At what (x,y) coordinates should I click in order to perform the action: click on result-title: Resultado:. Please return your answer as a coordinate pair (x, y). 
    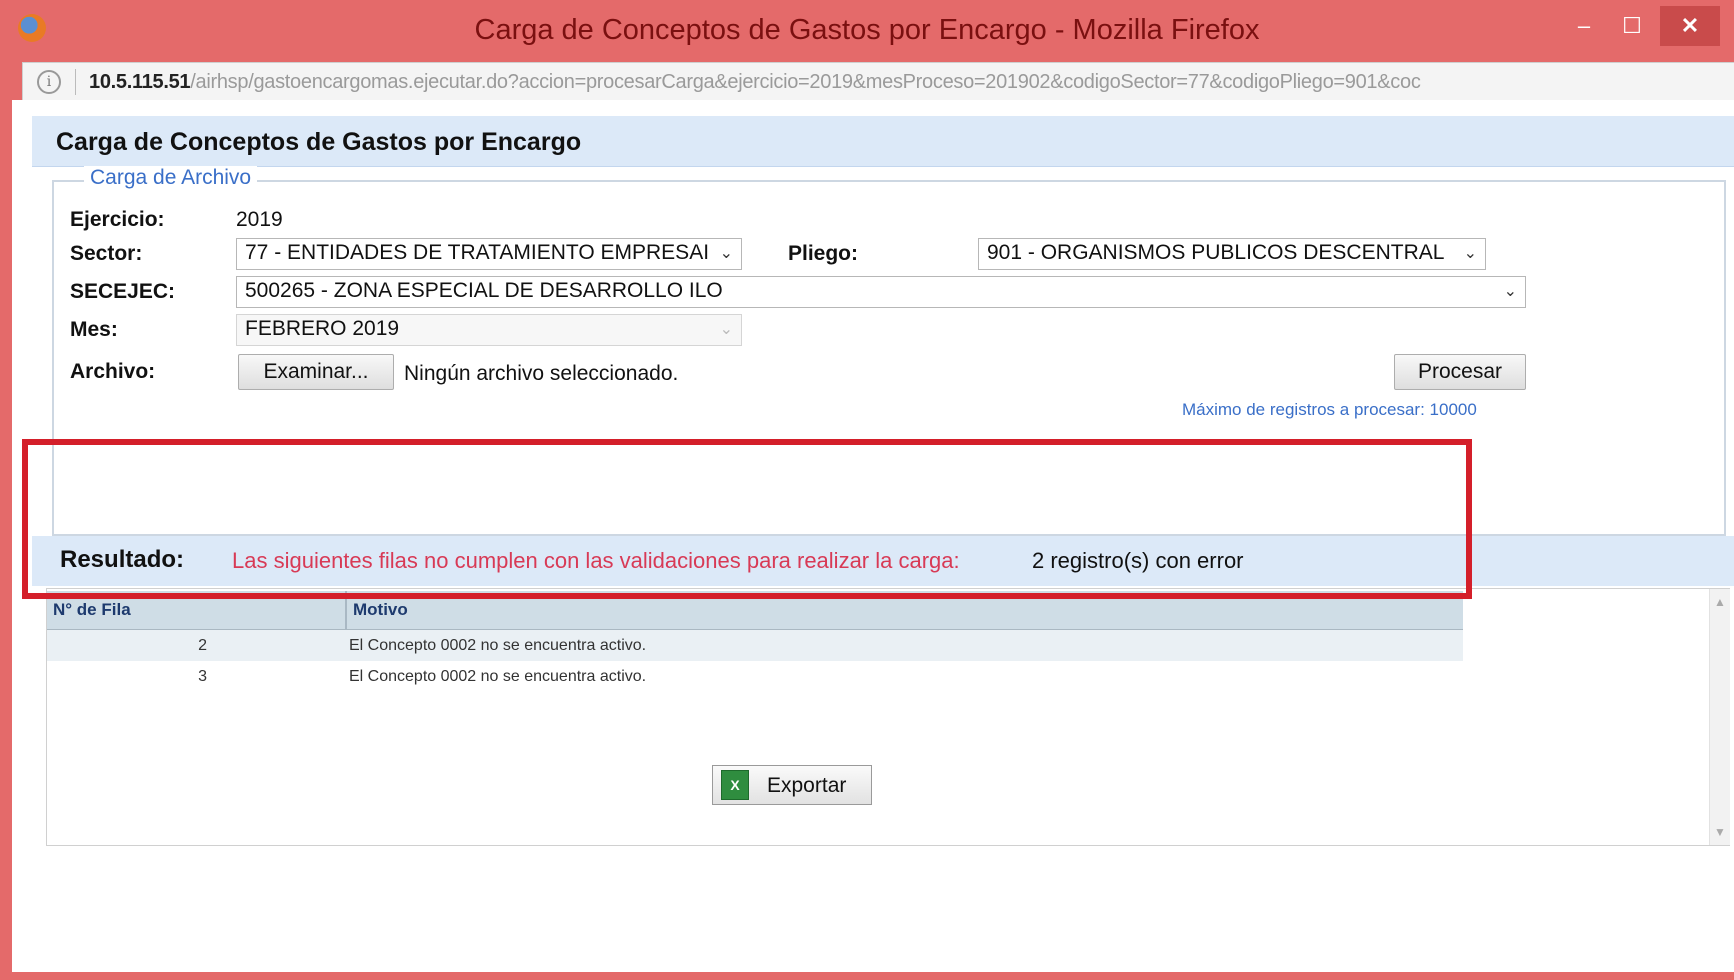
    Looking at the image, I should click on (122, 559).